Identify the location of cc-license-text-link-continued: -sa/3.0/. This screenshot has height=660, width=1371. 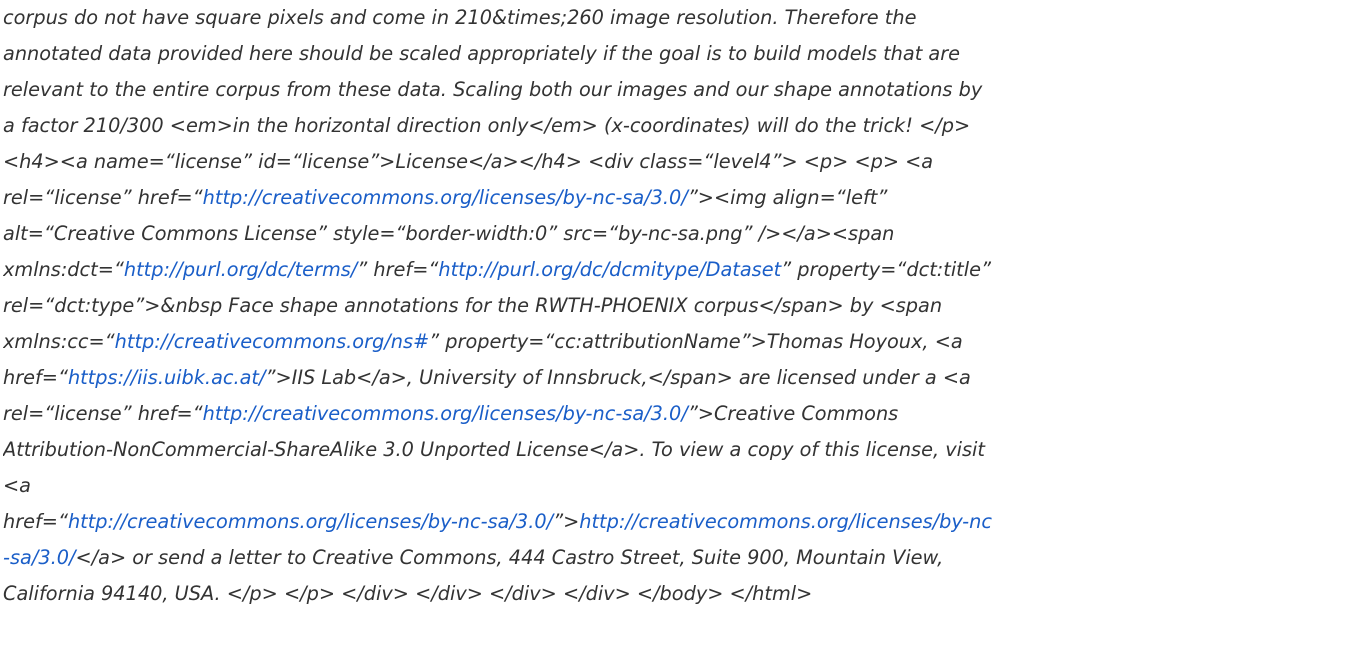
(39, 557).